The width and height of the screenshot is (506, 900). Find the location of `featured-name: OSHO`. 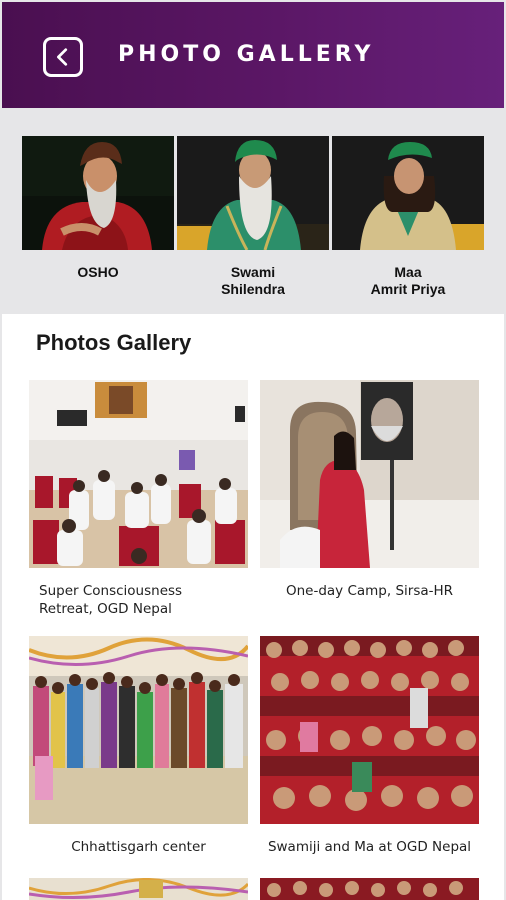

featured-name: OSHO is located at coordinates (98, 272).